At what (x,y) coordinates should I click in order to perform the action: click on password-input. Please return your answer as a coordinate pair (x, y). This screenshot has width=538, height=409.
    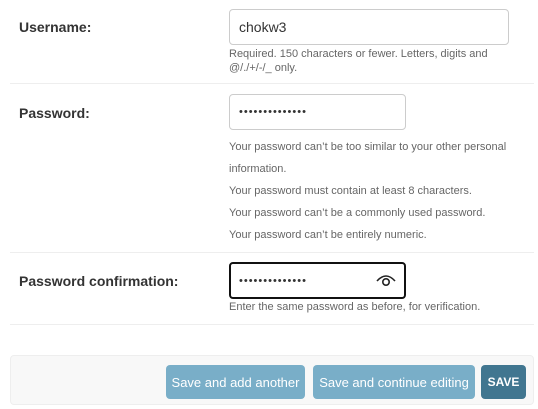
    Looking at the image, I should click on (317, 112).